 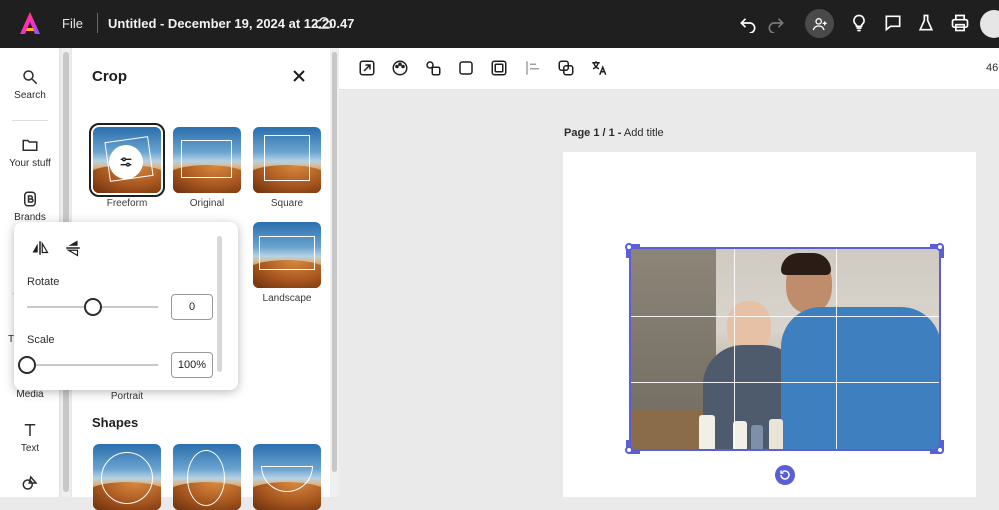 What do you see at coordinates (72, 23) in the screenshot?
I see `file-menu: File` at bounding box center [72, 23].